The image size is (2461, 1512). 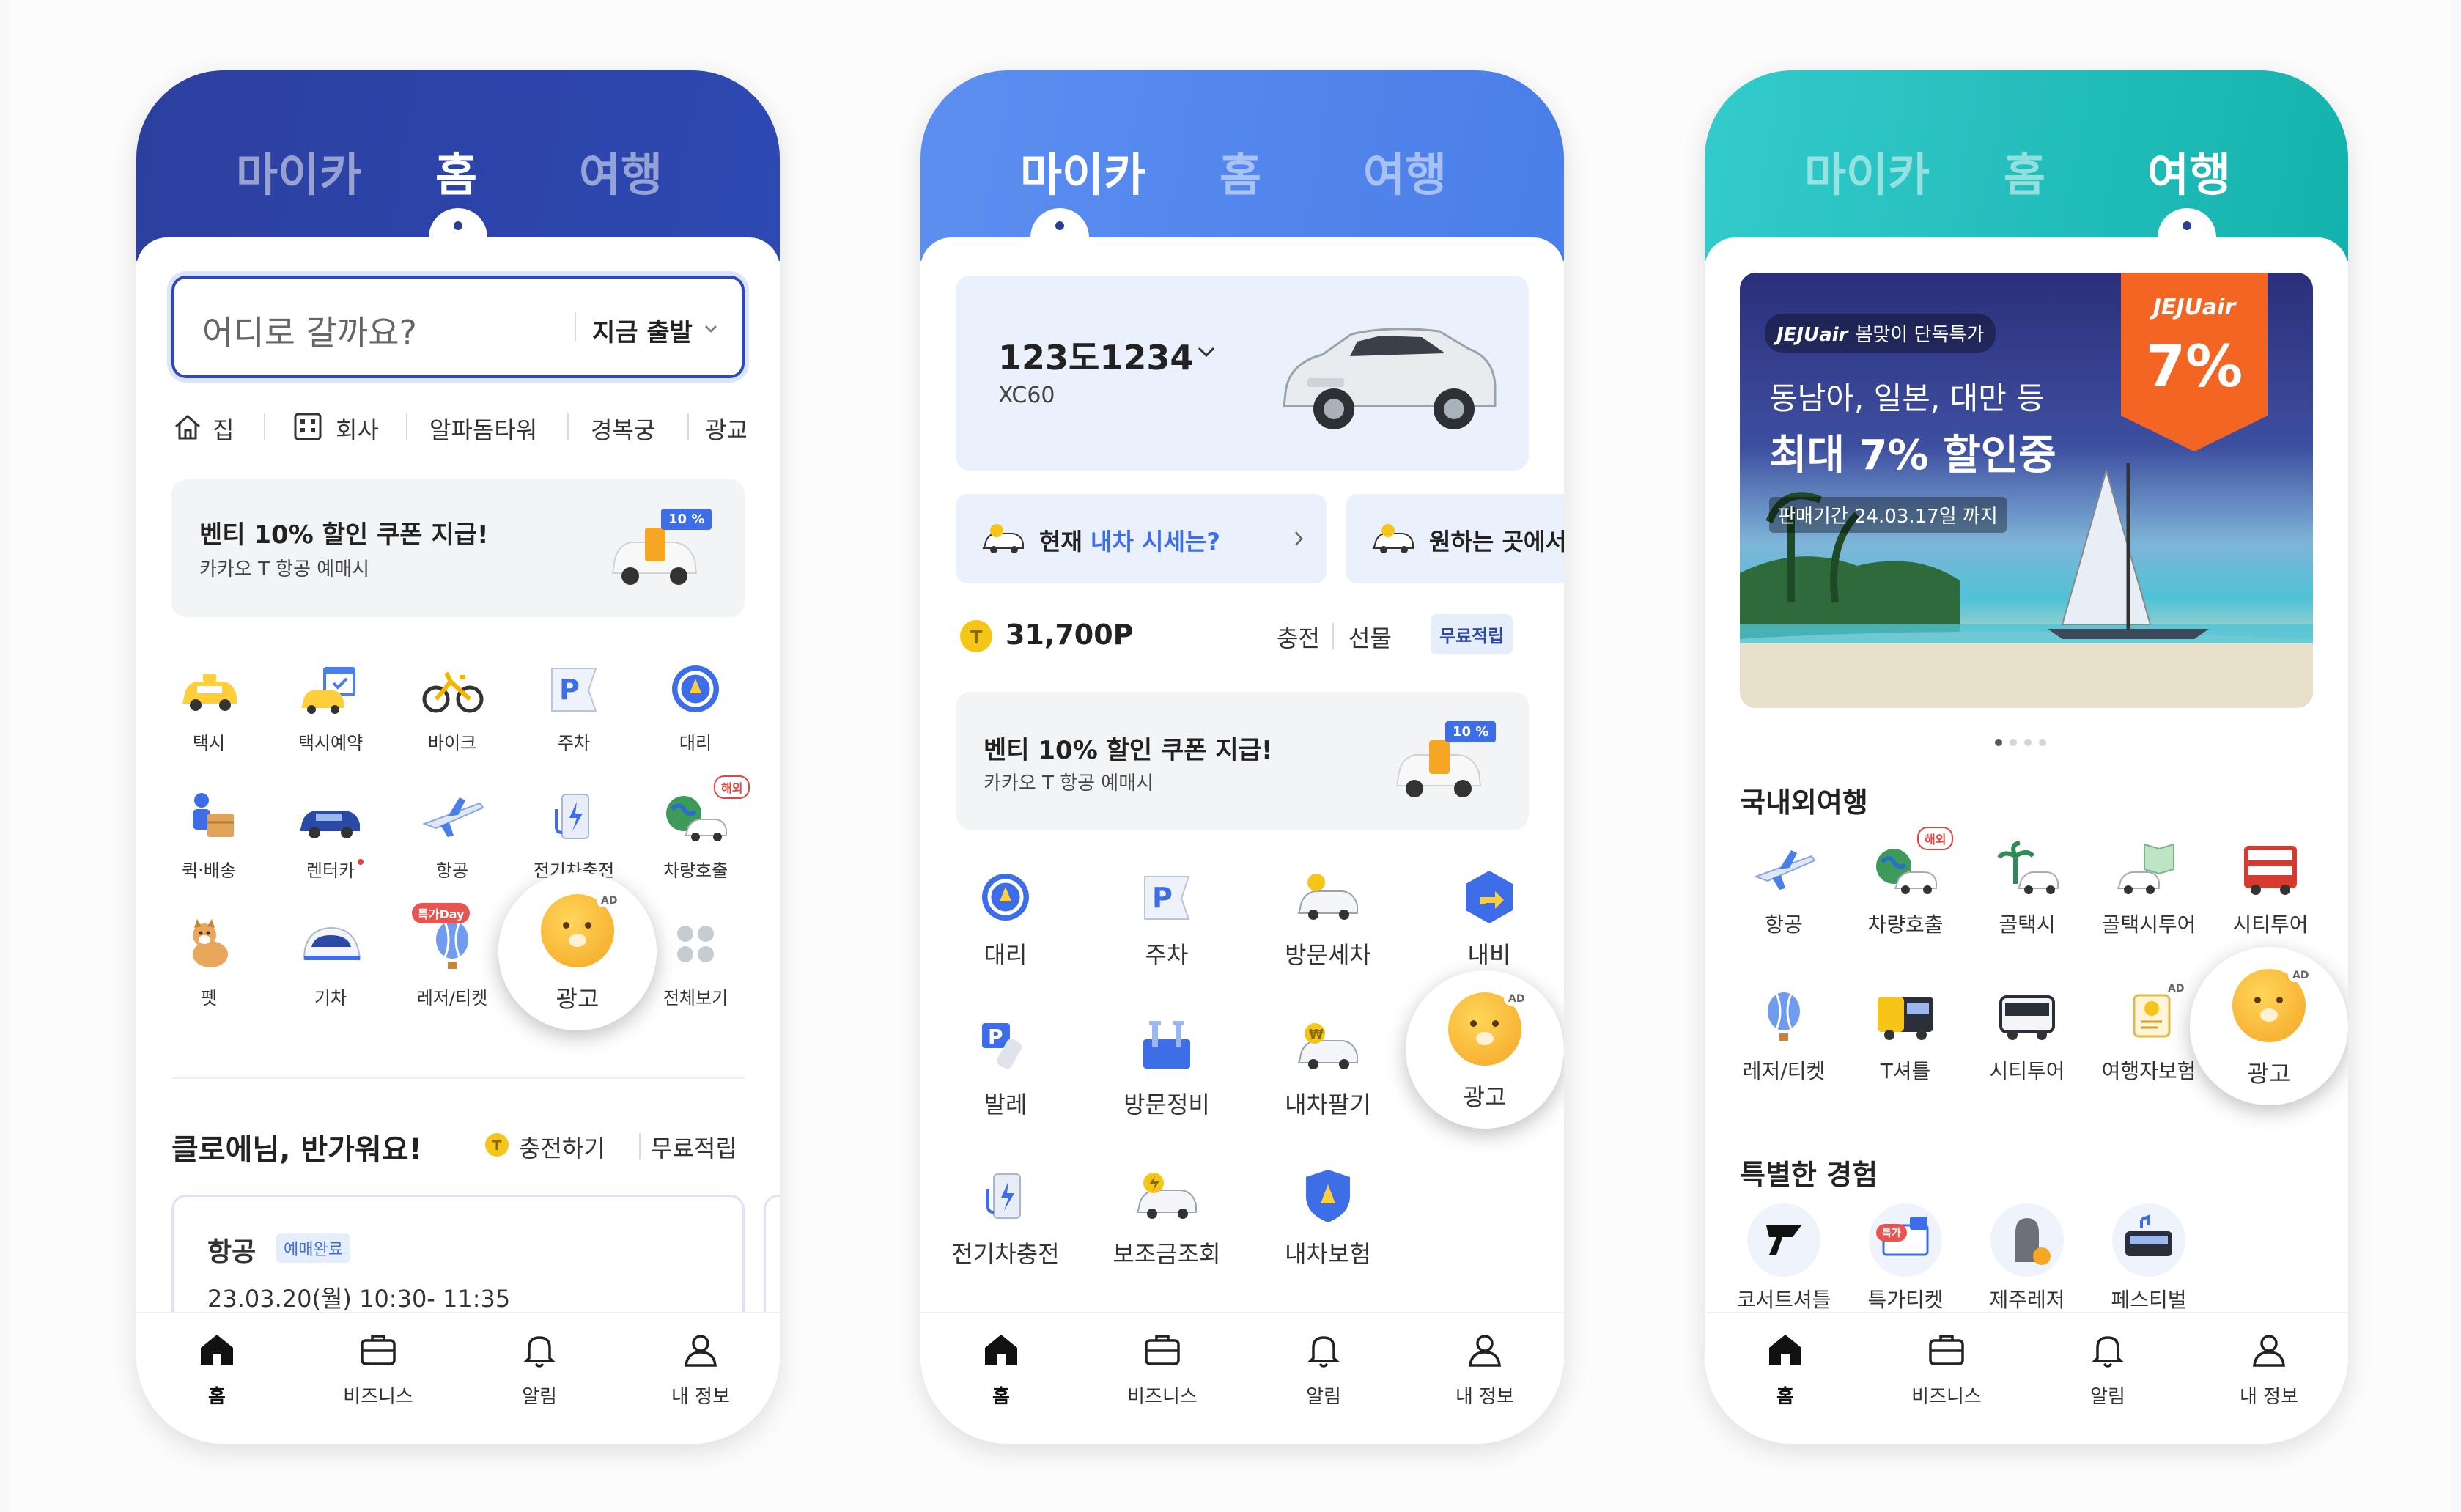 I want to click on experience-jeju-leisure: 제주레저, so click(x=2027, y=1258).